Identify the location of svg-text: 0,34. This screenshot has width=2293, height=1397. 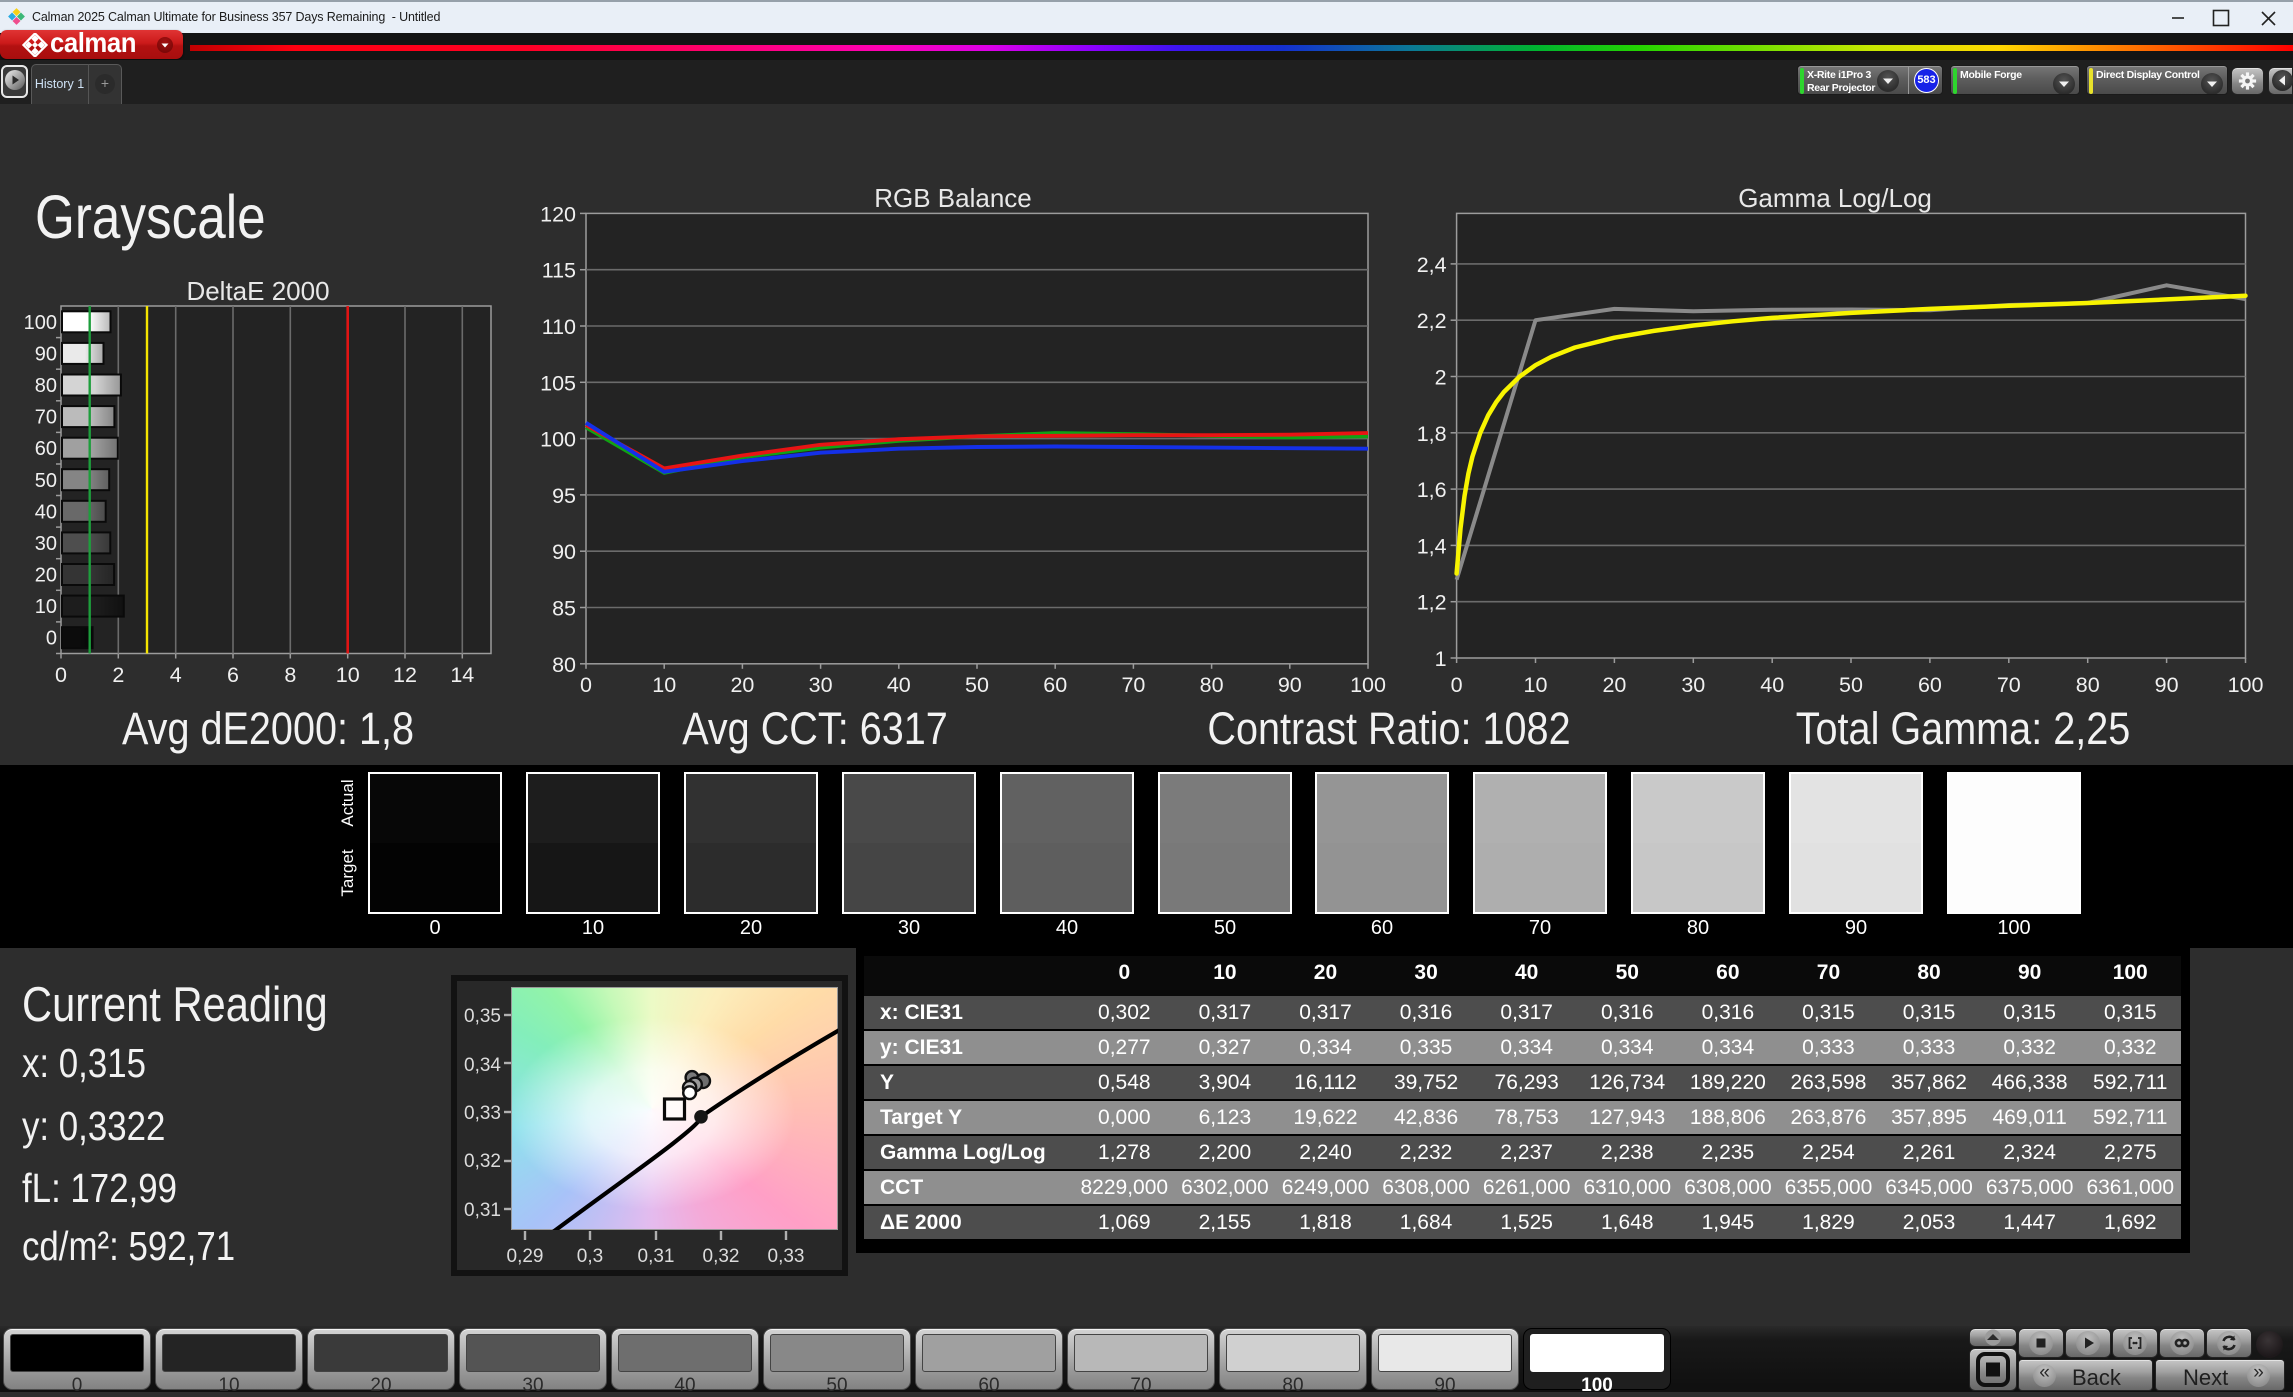
(482, 1065).